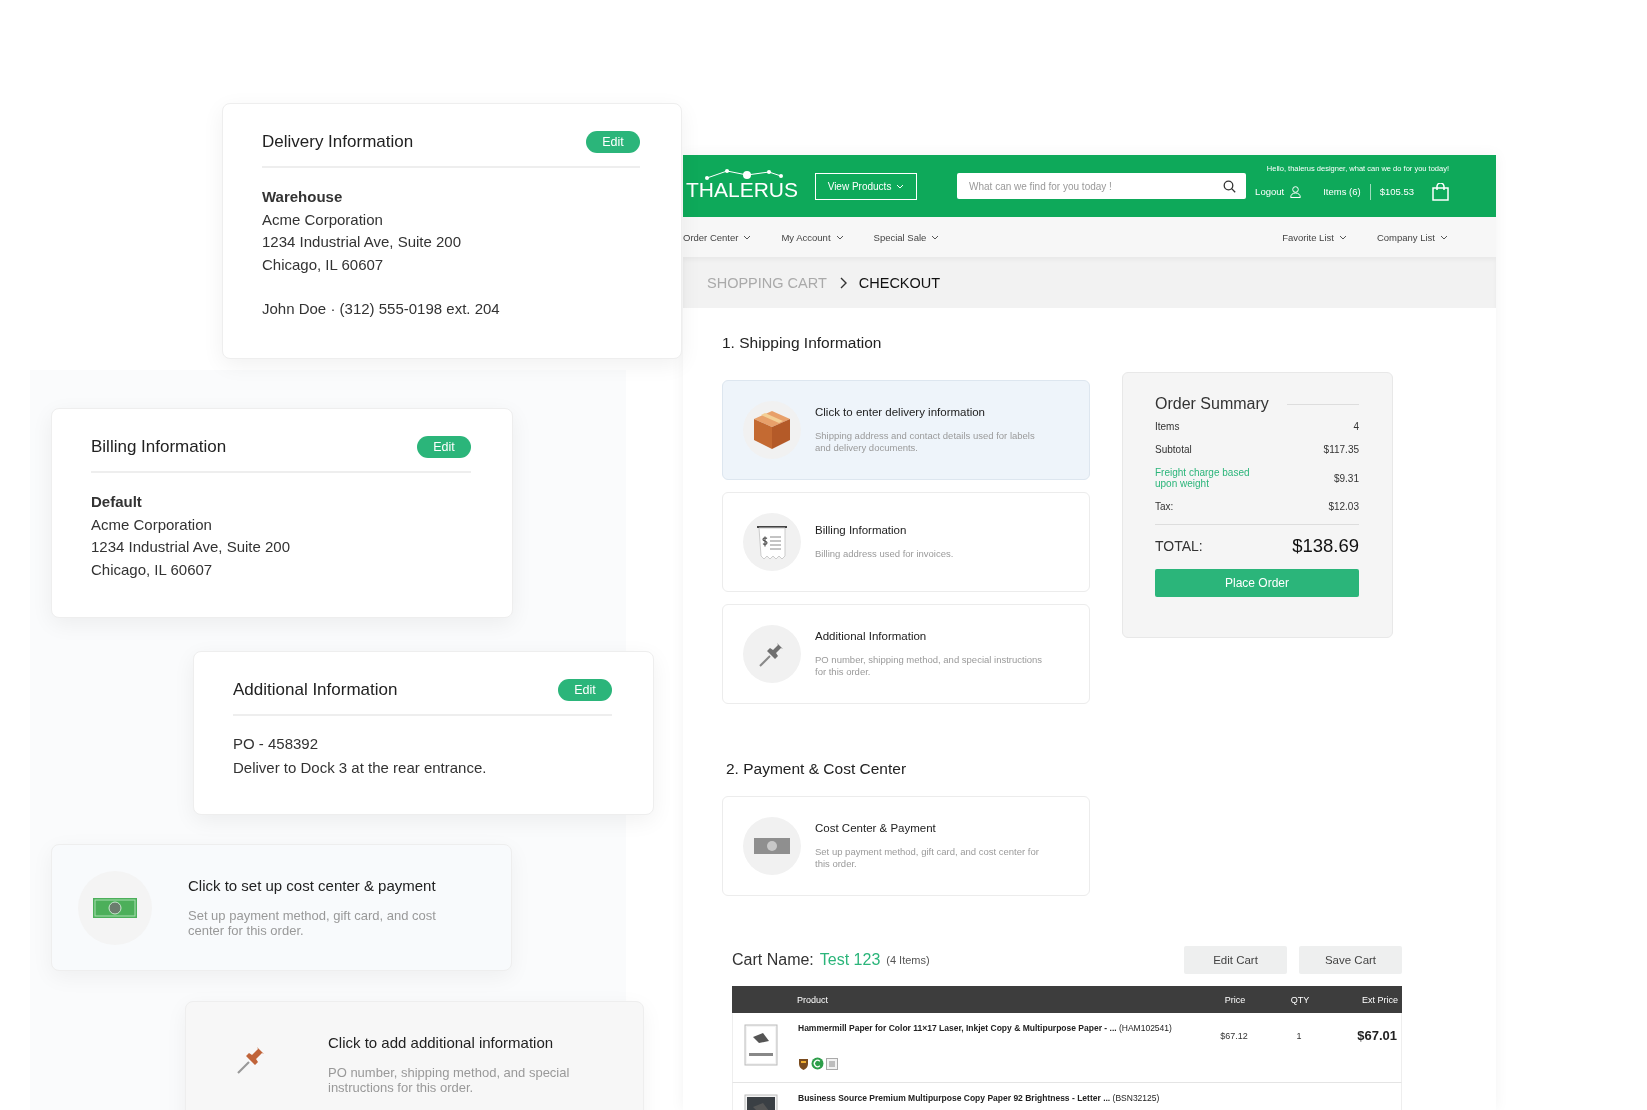 The height and width of the screenshot is (1110, 1647). I want to click on card-title: Click to add additional information, so click(441, 1042).